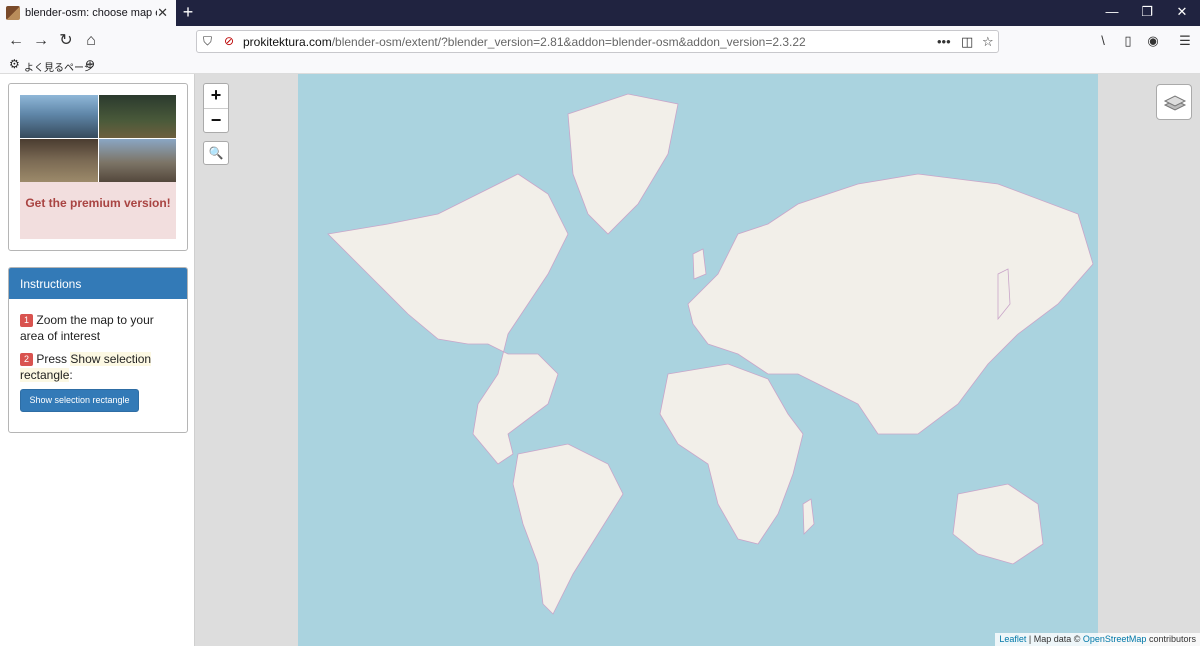 This screenshot has height=646, width=1200. Describe the element at coordinates (41, 41) in the screenshot. I see `forward-button: →` at that location.